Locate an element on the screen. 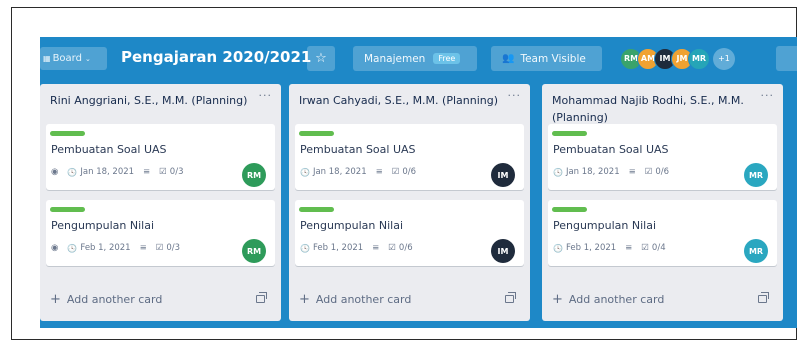  star-icon: ☆ is located at coordinates (321, 58).